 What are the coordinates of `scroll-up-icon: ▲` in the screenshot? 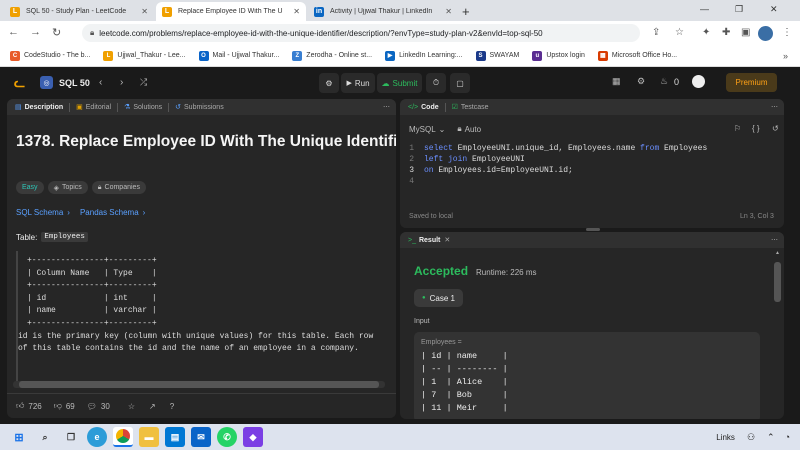 It's located at (777, 253).